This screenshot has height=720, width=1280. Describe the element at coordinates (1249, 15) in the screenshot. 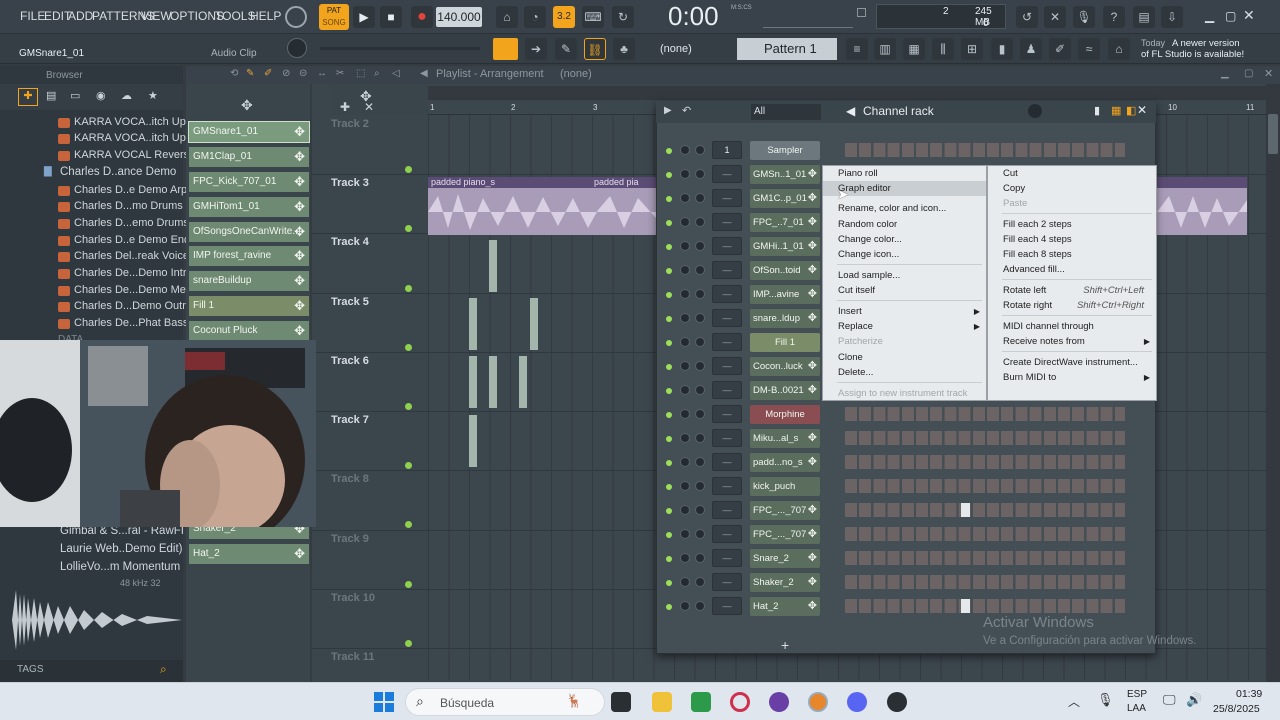

I see `close-icon: ✕` at that location.